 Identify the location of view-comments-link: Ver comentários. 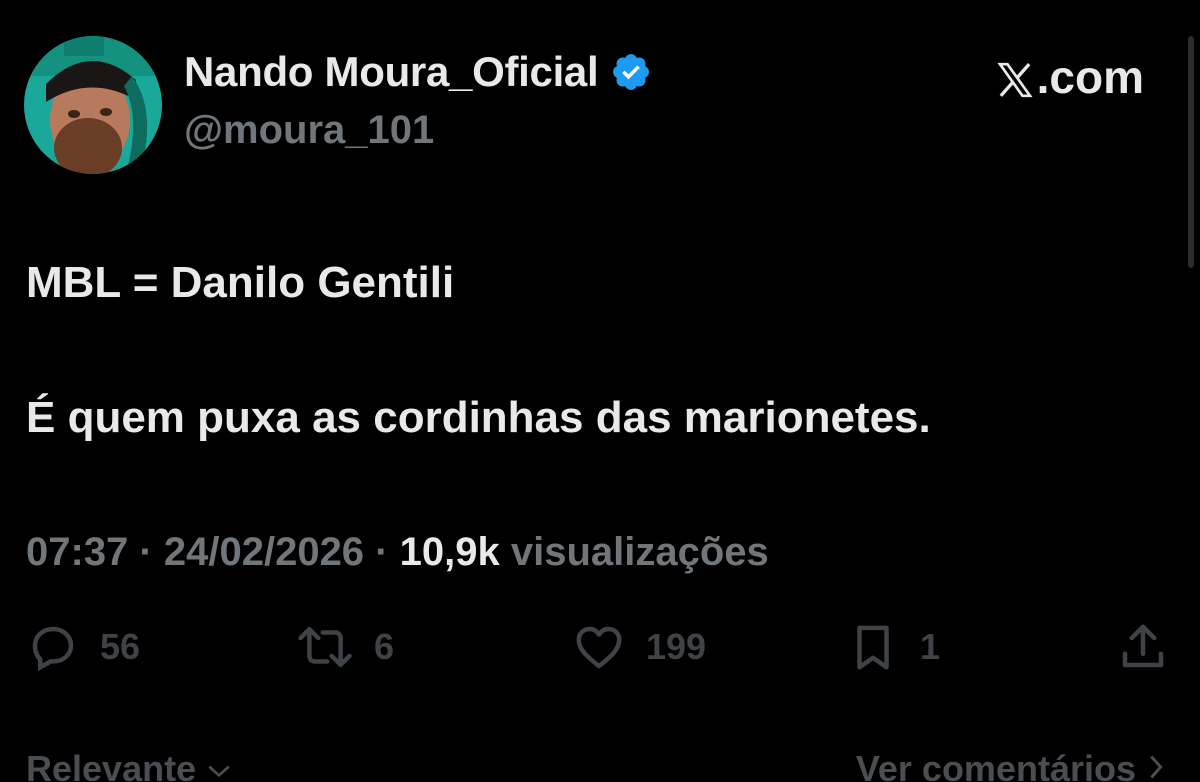
(1011, 765).